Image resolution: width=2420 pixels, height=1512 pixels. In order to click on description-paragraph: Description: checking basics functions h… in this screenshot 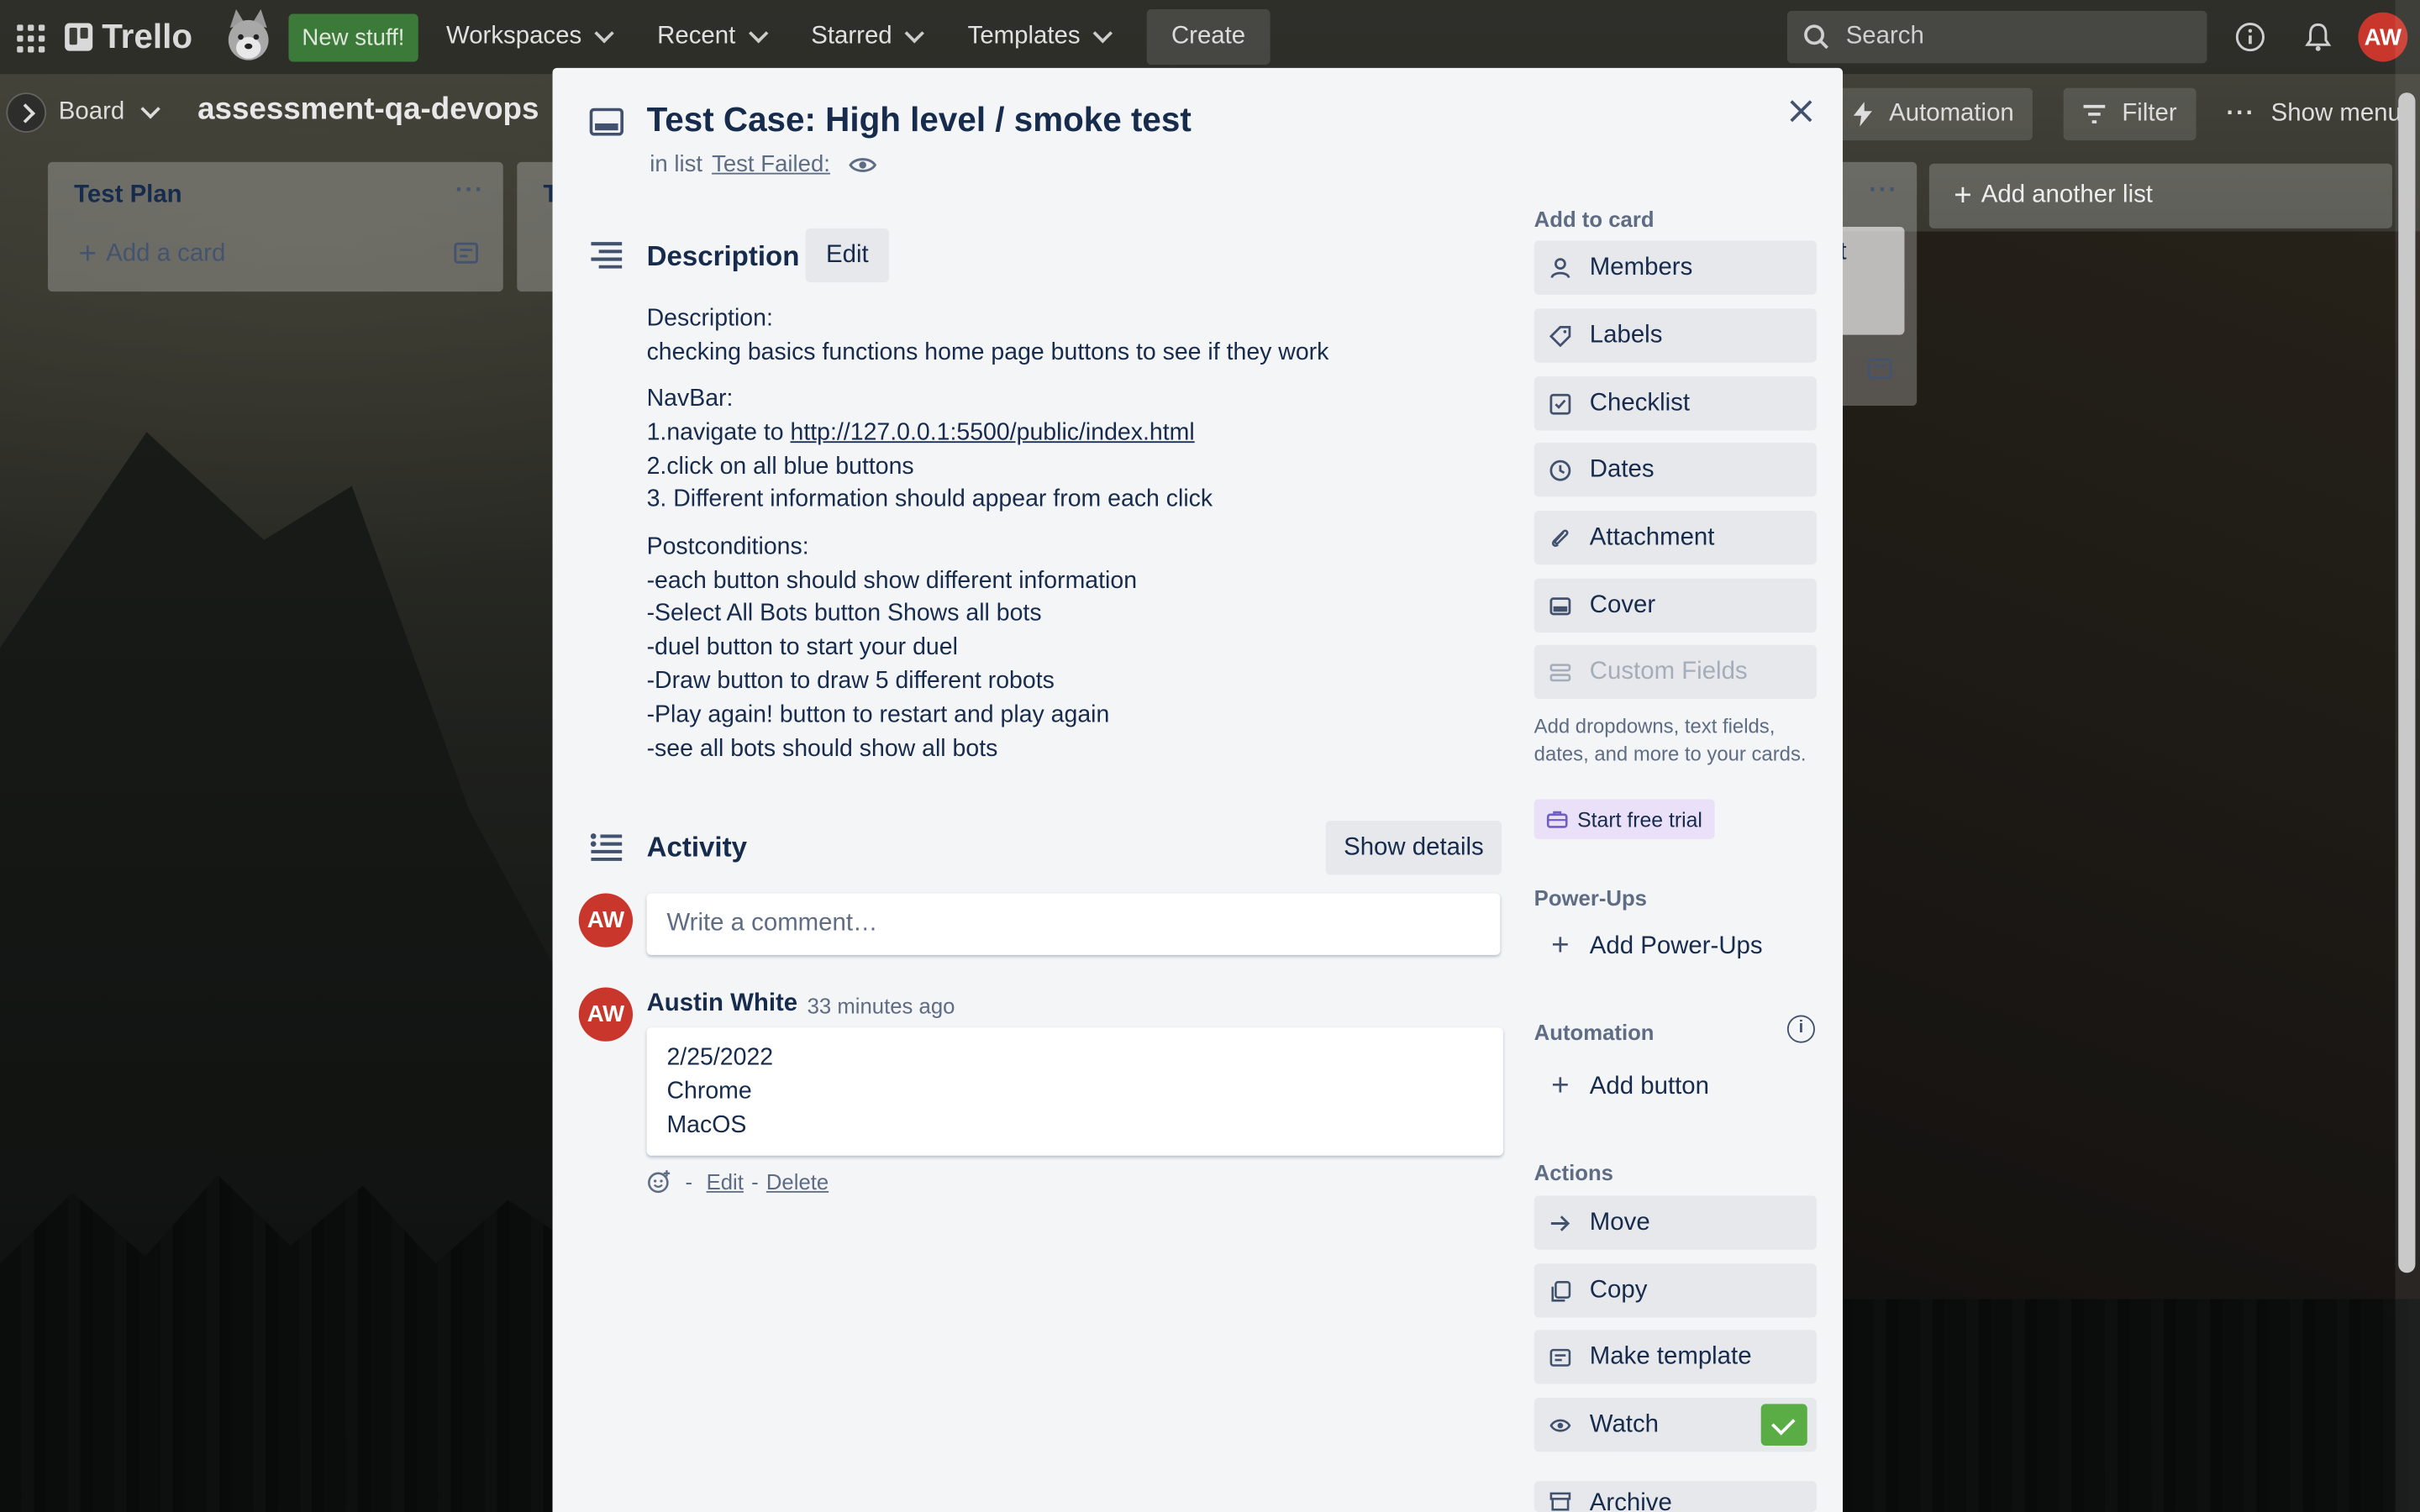, I will do `click(1079, 336)`.